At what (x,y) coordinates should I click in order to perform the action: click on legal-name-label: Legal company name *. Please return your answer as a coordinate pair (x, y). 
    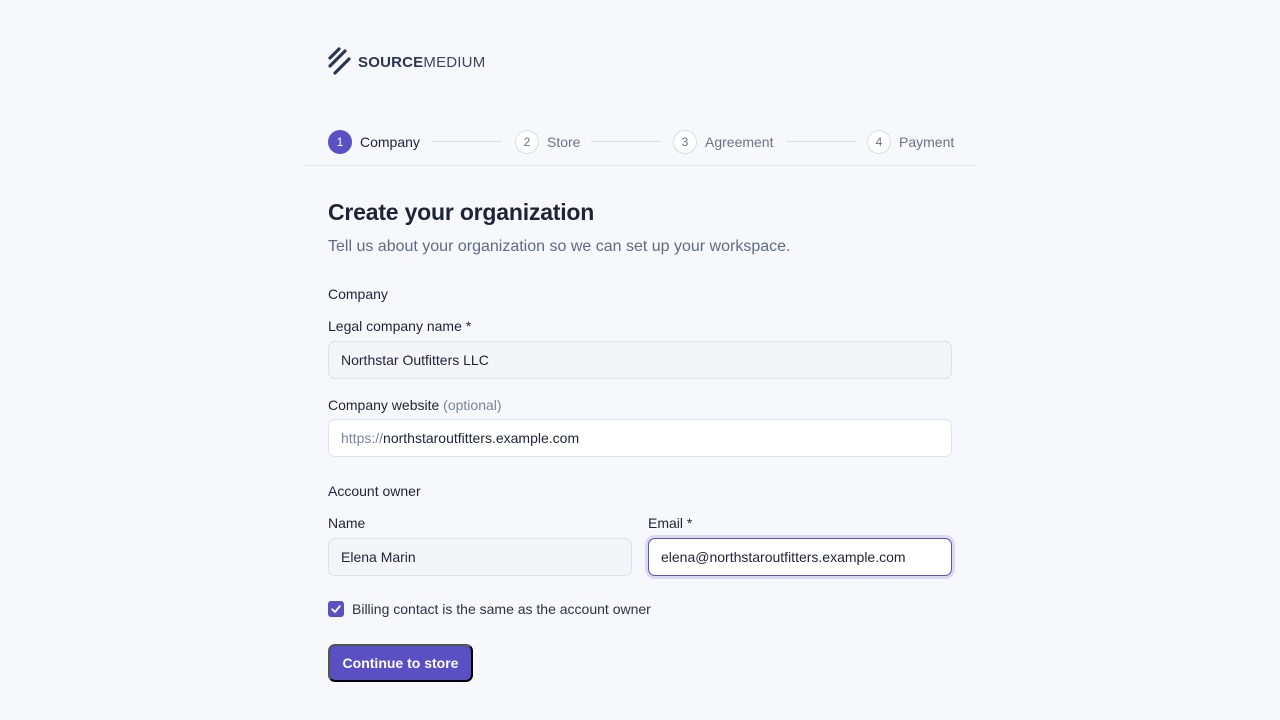
    Looking at the image, I should click on (400, 326).